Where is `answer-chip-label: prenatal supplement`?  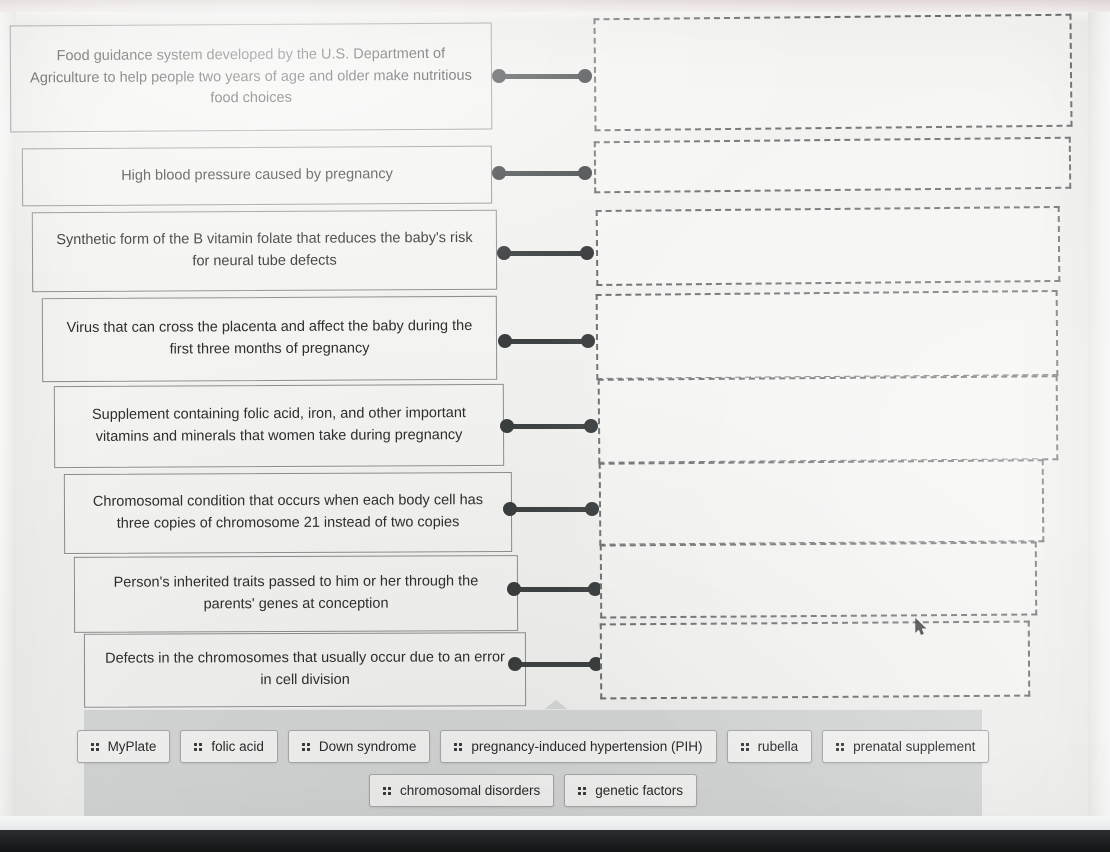
answer-chip-label: prenatal supplement is located at coordinates (914, 746).